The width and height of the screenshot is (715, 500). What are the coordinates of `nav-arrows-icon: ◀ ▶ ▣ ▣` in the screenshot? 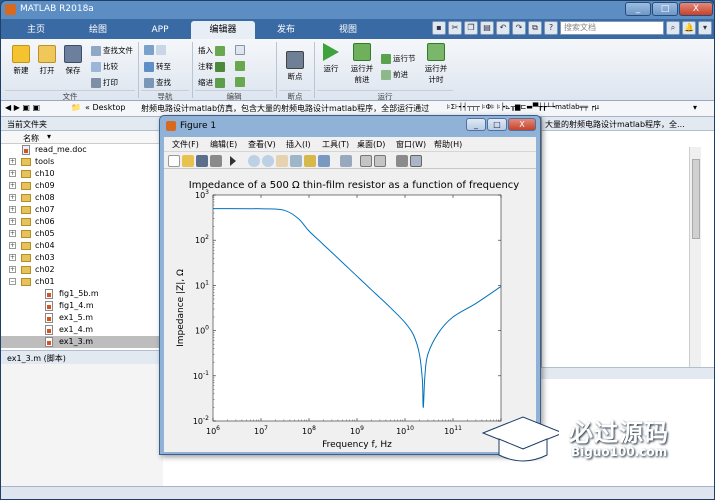 It's located at (22, 107).